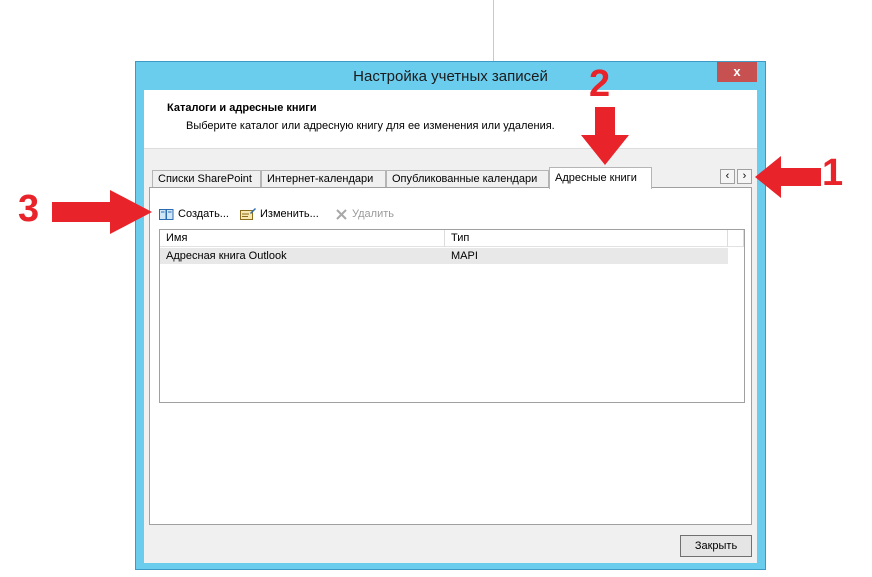 This screenshot has width=872, height=577. Describe the element at coordinates (605, 136) in the screenshot. I see `annotation-arrow-down` at that location.